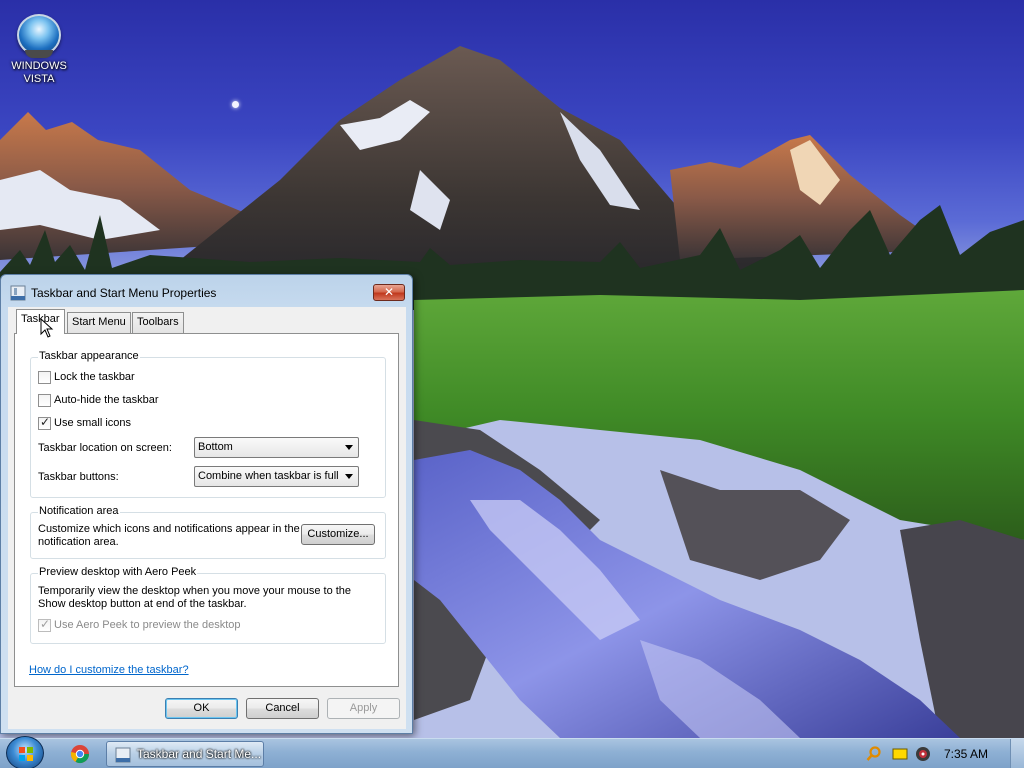  I want to click on ok-button: OK, so click(201, 708).